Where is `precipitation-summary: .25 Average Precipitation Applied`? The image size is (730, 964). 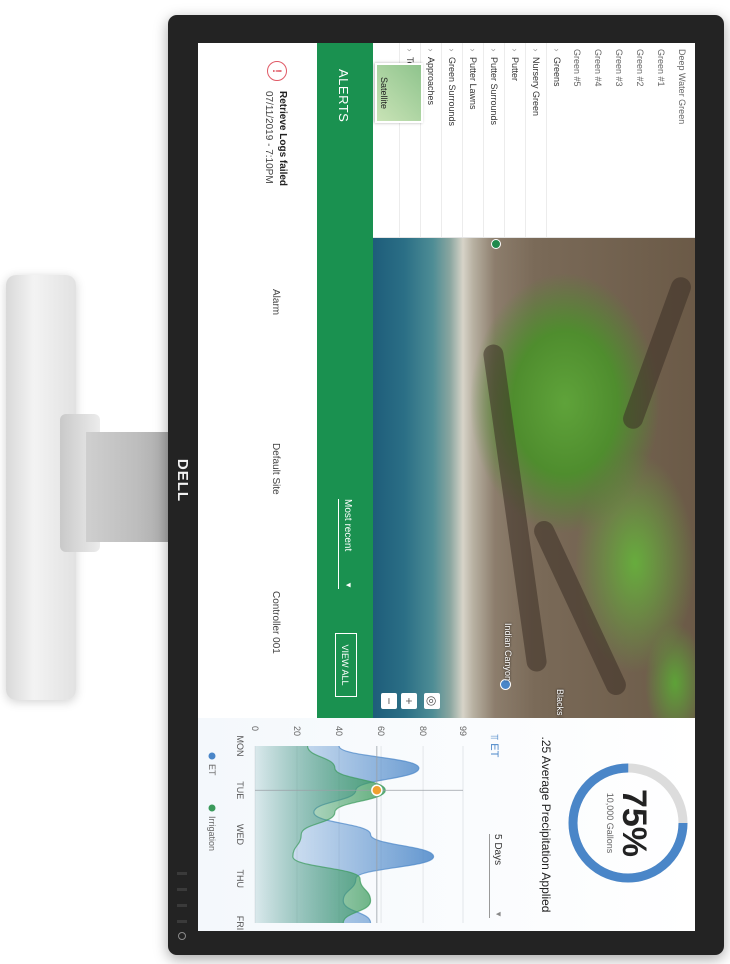 precipitation-summary: .25 Average Precipitation Applied is located at coordinates (546, 824).